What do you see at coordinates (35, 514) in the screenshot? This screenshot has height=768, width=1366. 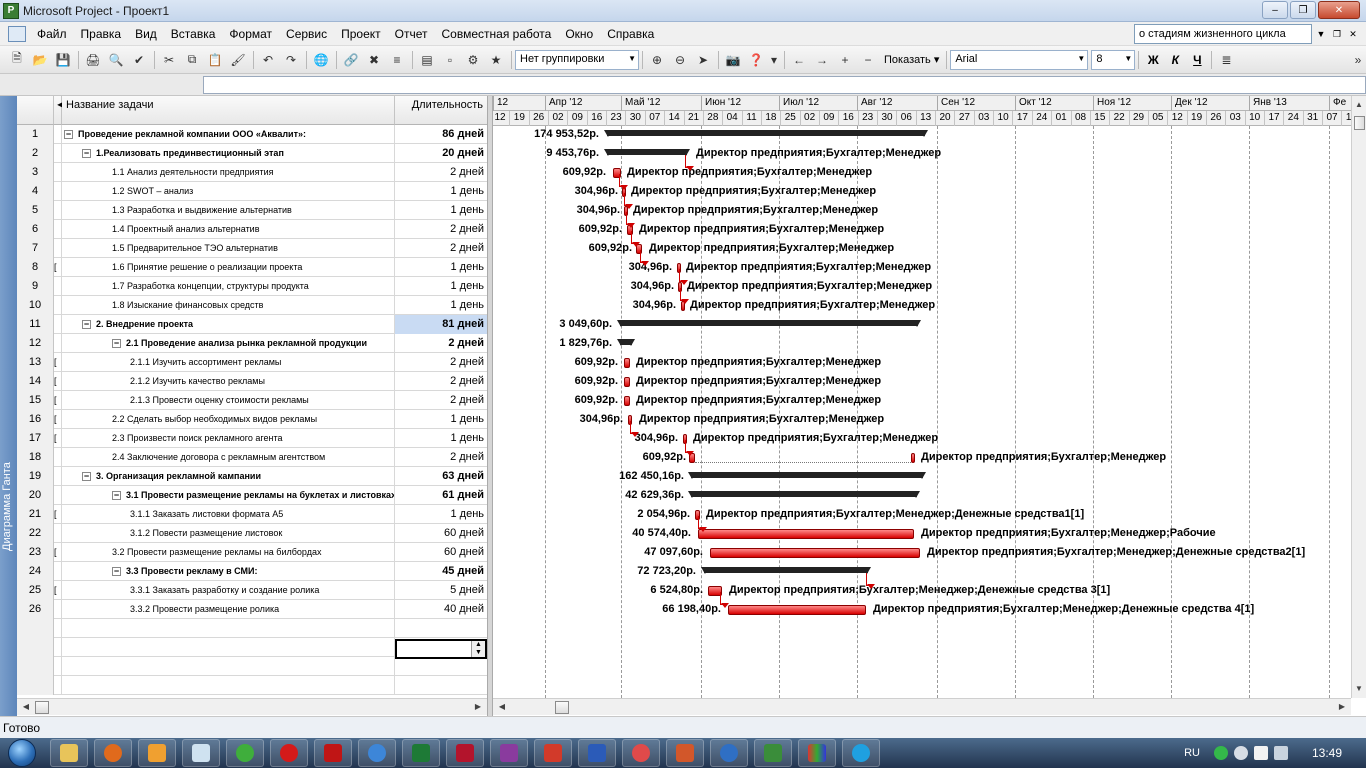 I see `row-number: 21` at bounding box center [35, 514].